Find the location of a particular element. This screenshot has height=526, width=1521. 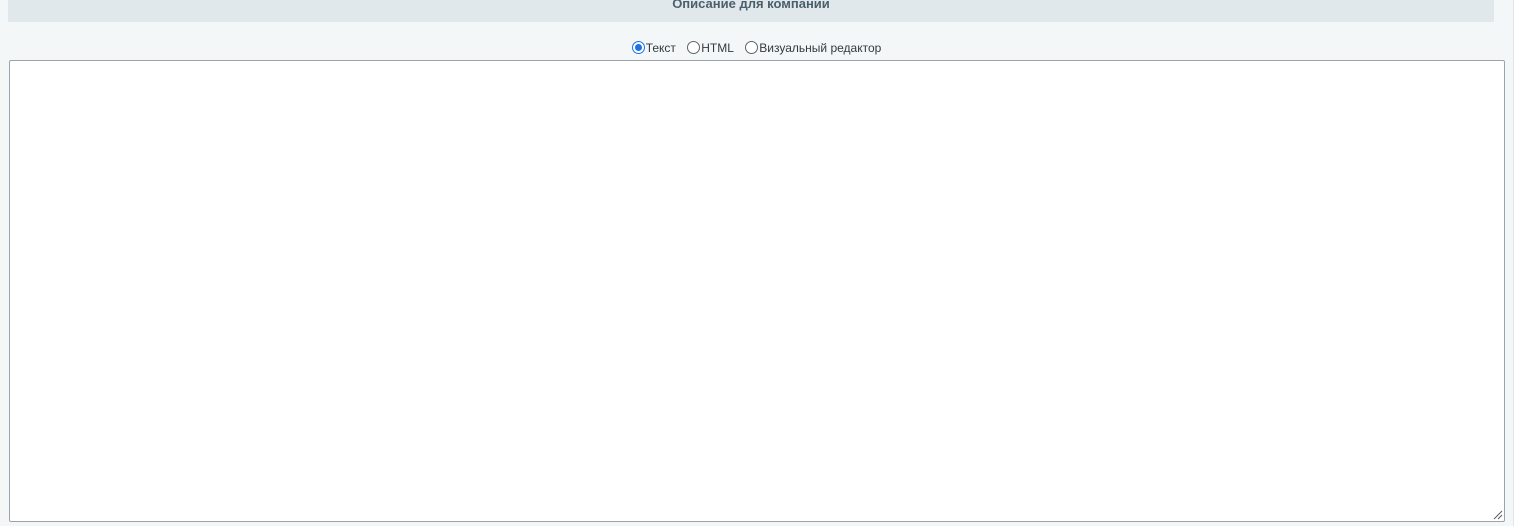

resize-grip-icon is located at coordinates (1497, 514).